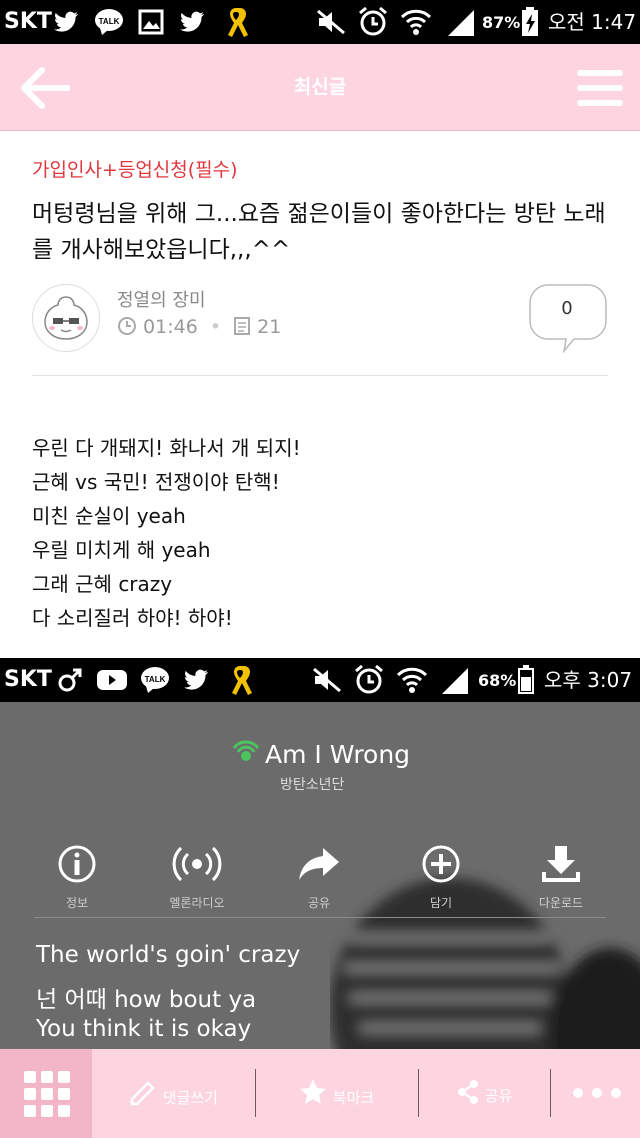 The image size is (640, 1138). Describe the element at coordinates (151, 22) in the screenshot. I see `image-icon` at that location.